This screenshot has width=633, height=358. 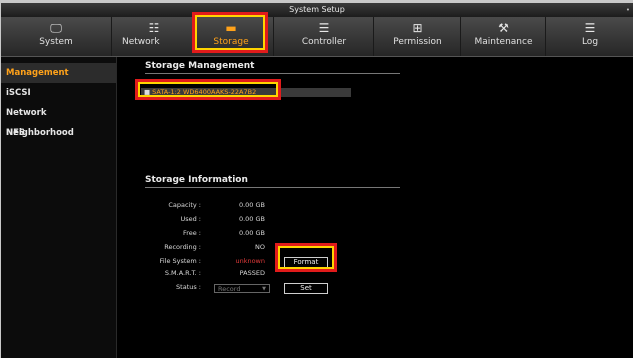 What do you see at coordinates (272, 181) in the screenshot?
I see `storage-information-title: Storage Information` at bounding box center [272, 181].